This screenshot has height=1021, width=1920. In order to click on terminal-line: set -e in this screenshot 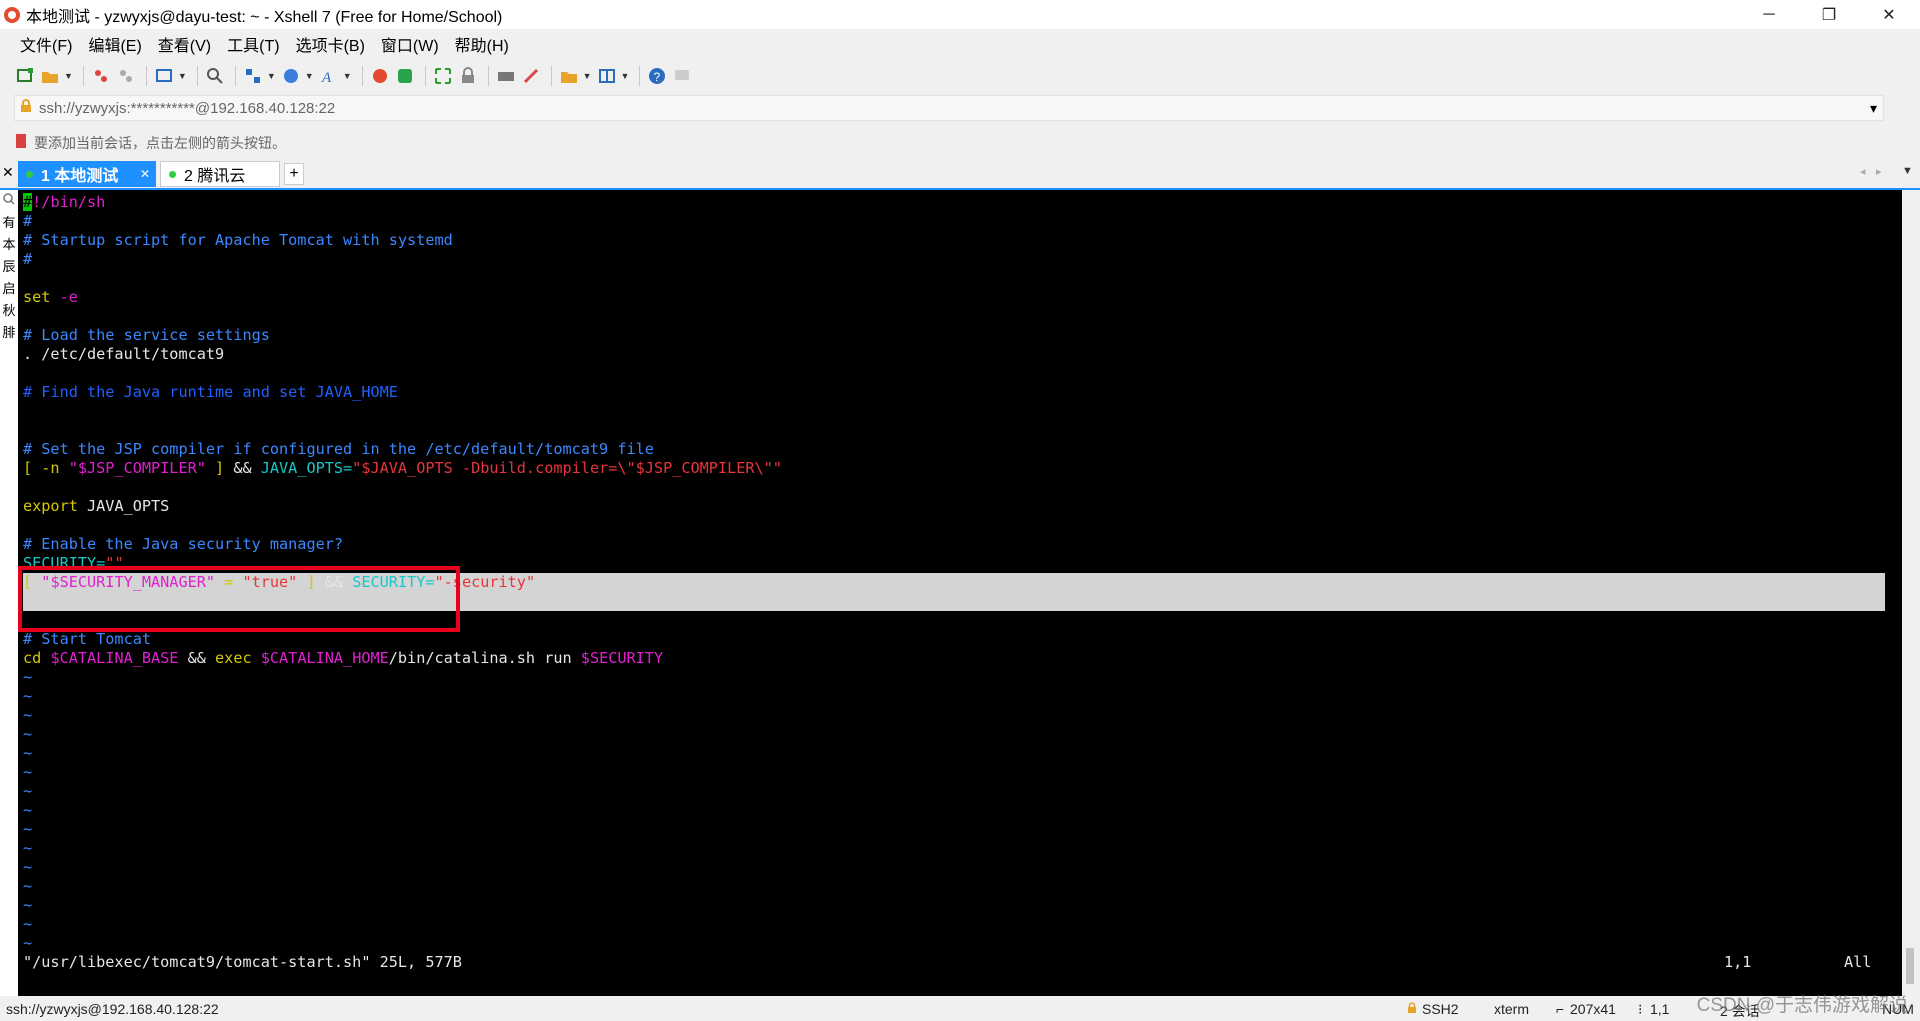, I will do `click(50, 297)`.